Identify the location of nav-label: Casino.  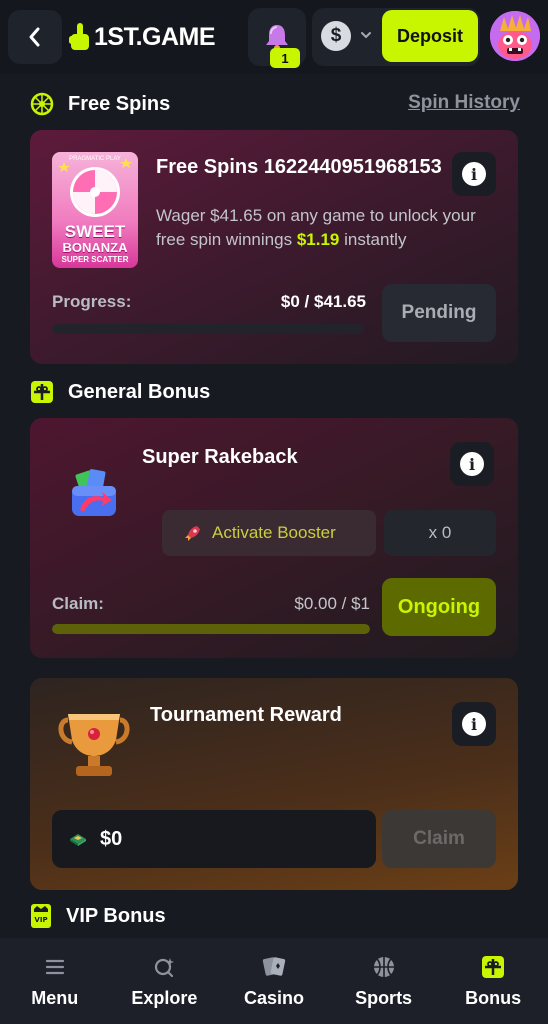
(273, 998).